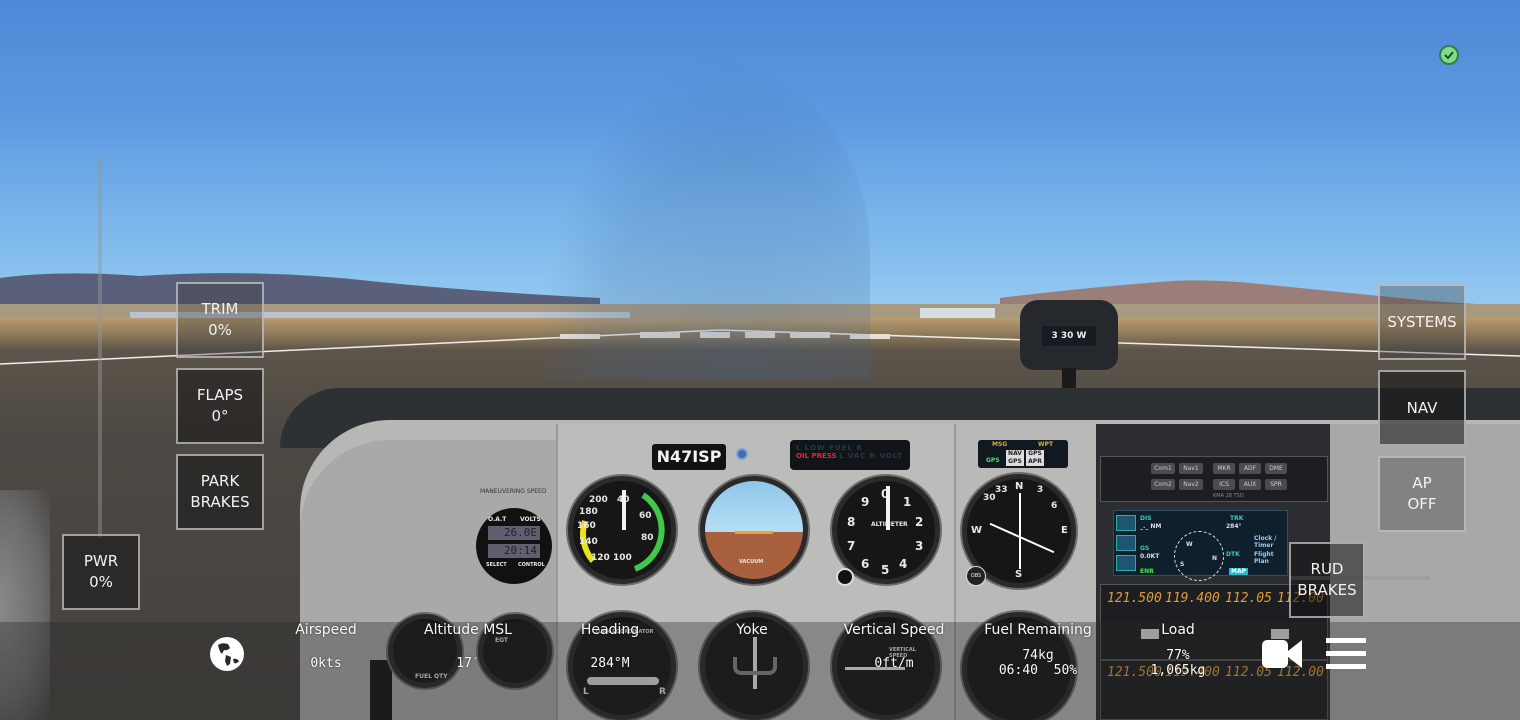  What do you see at coordinates (816, 456) in the screenshot?
I see `annunciator-oil-press: OIL PRESS` at bounding box center [816, 456].